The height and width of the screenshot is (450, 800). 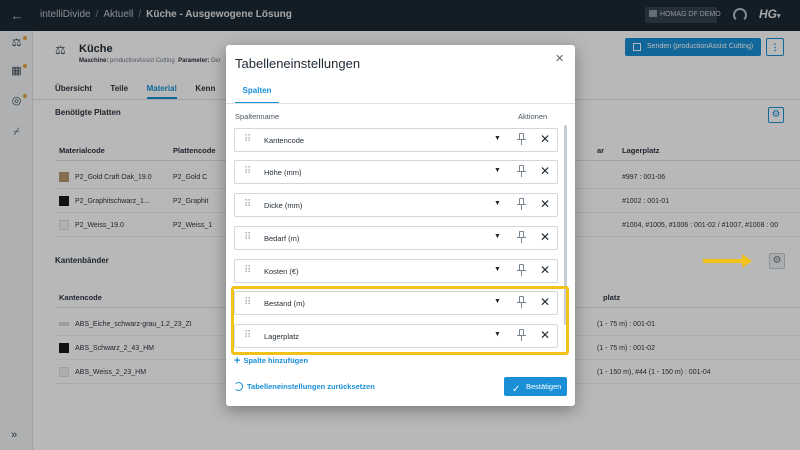 What do you see at coordinates (276, 360) in the screenshot?
I see `add-column-label: Spalte hinzufügen` at bounding box center [276, 360].